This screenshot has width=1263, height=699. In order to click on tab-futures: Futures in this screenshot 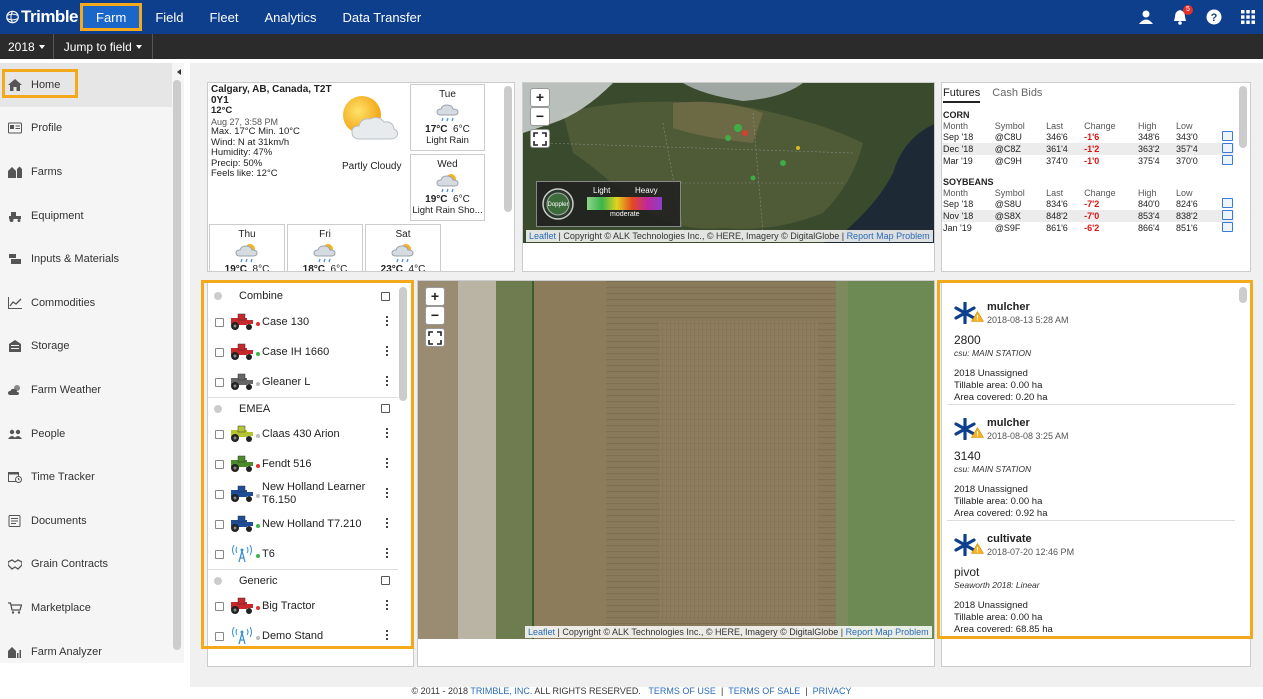, I will do `click(962, 95)`.